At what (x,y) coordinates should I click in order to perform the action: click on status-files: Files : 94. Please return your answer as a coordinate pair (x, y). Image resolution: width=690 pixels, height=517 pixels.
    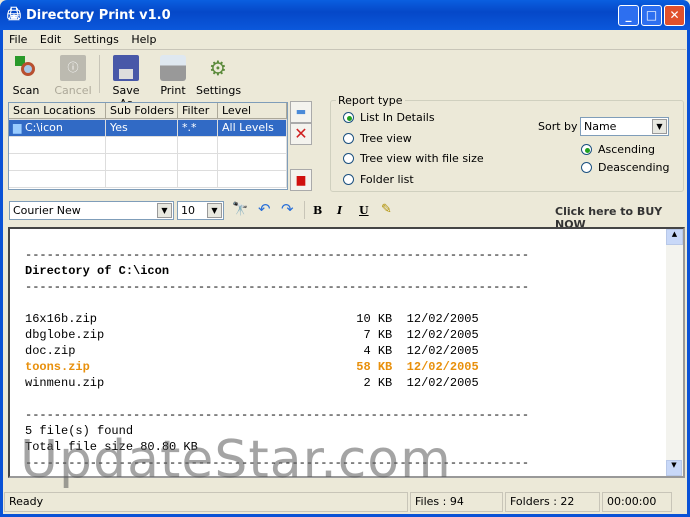
    Looking at the image, I should click on (456, 502).